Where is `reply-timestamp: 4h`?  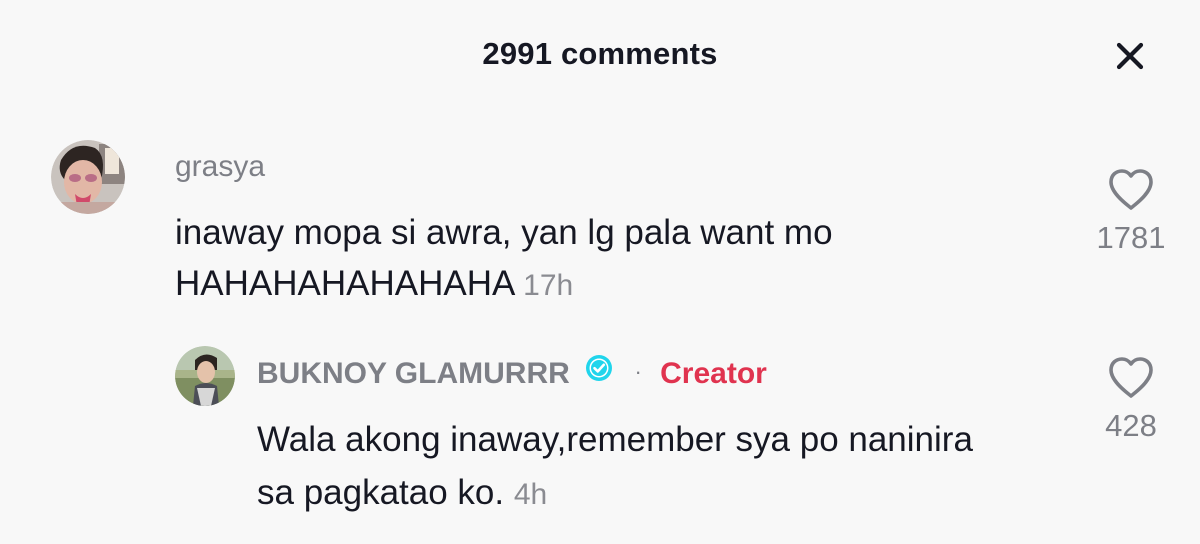
reply-timestamp: 4h is located at coordinates (530, 494).